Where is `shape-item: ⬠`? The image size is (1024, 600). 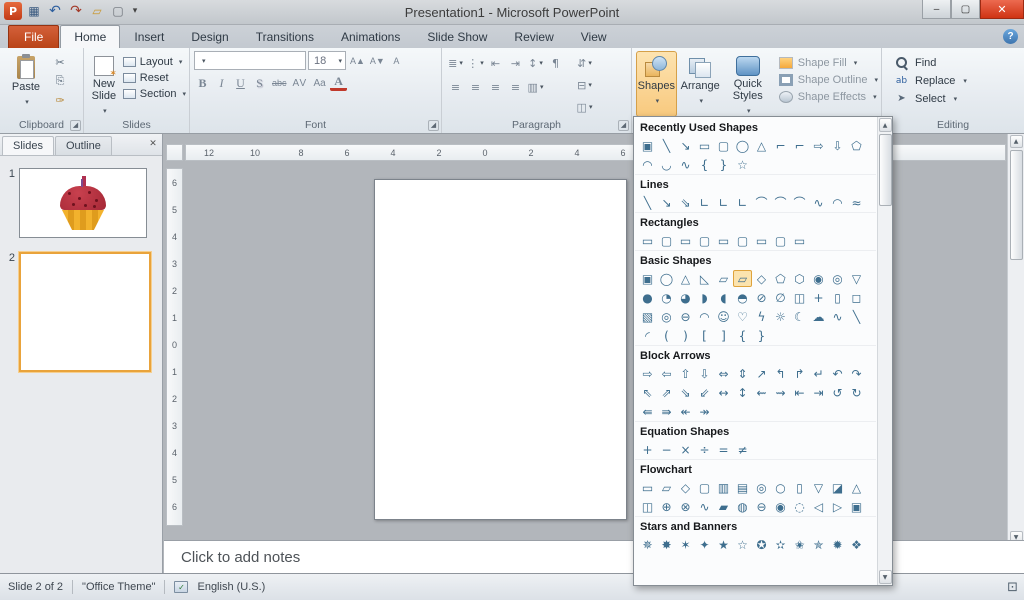 shape-item: ⬠ is located at coordinates (856, 145).